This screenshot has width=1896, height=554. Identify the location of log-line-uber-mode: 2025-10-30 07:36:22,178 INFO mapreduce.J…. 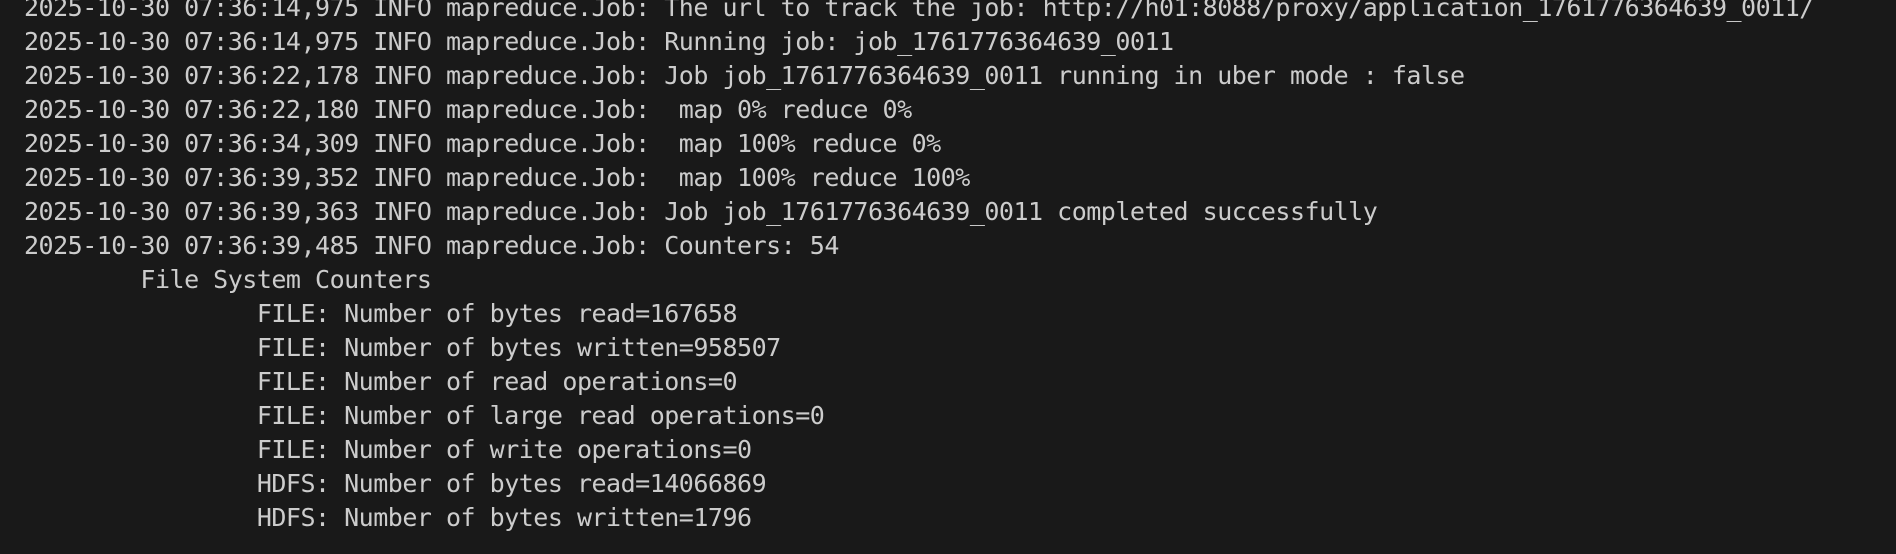
(744, 75).